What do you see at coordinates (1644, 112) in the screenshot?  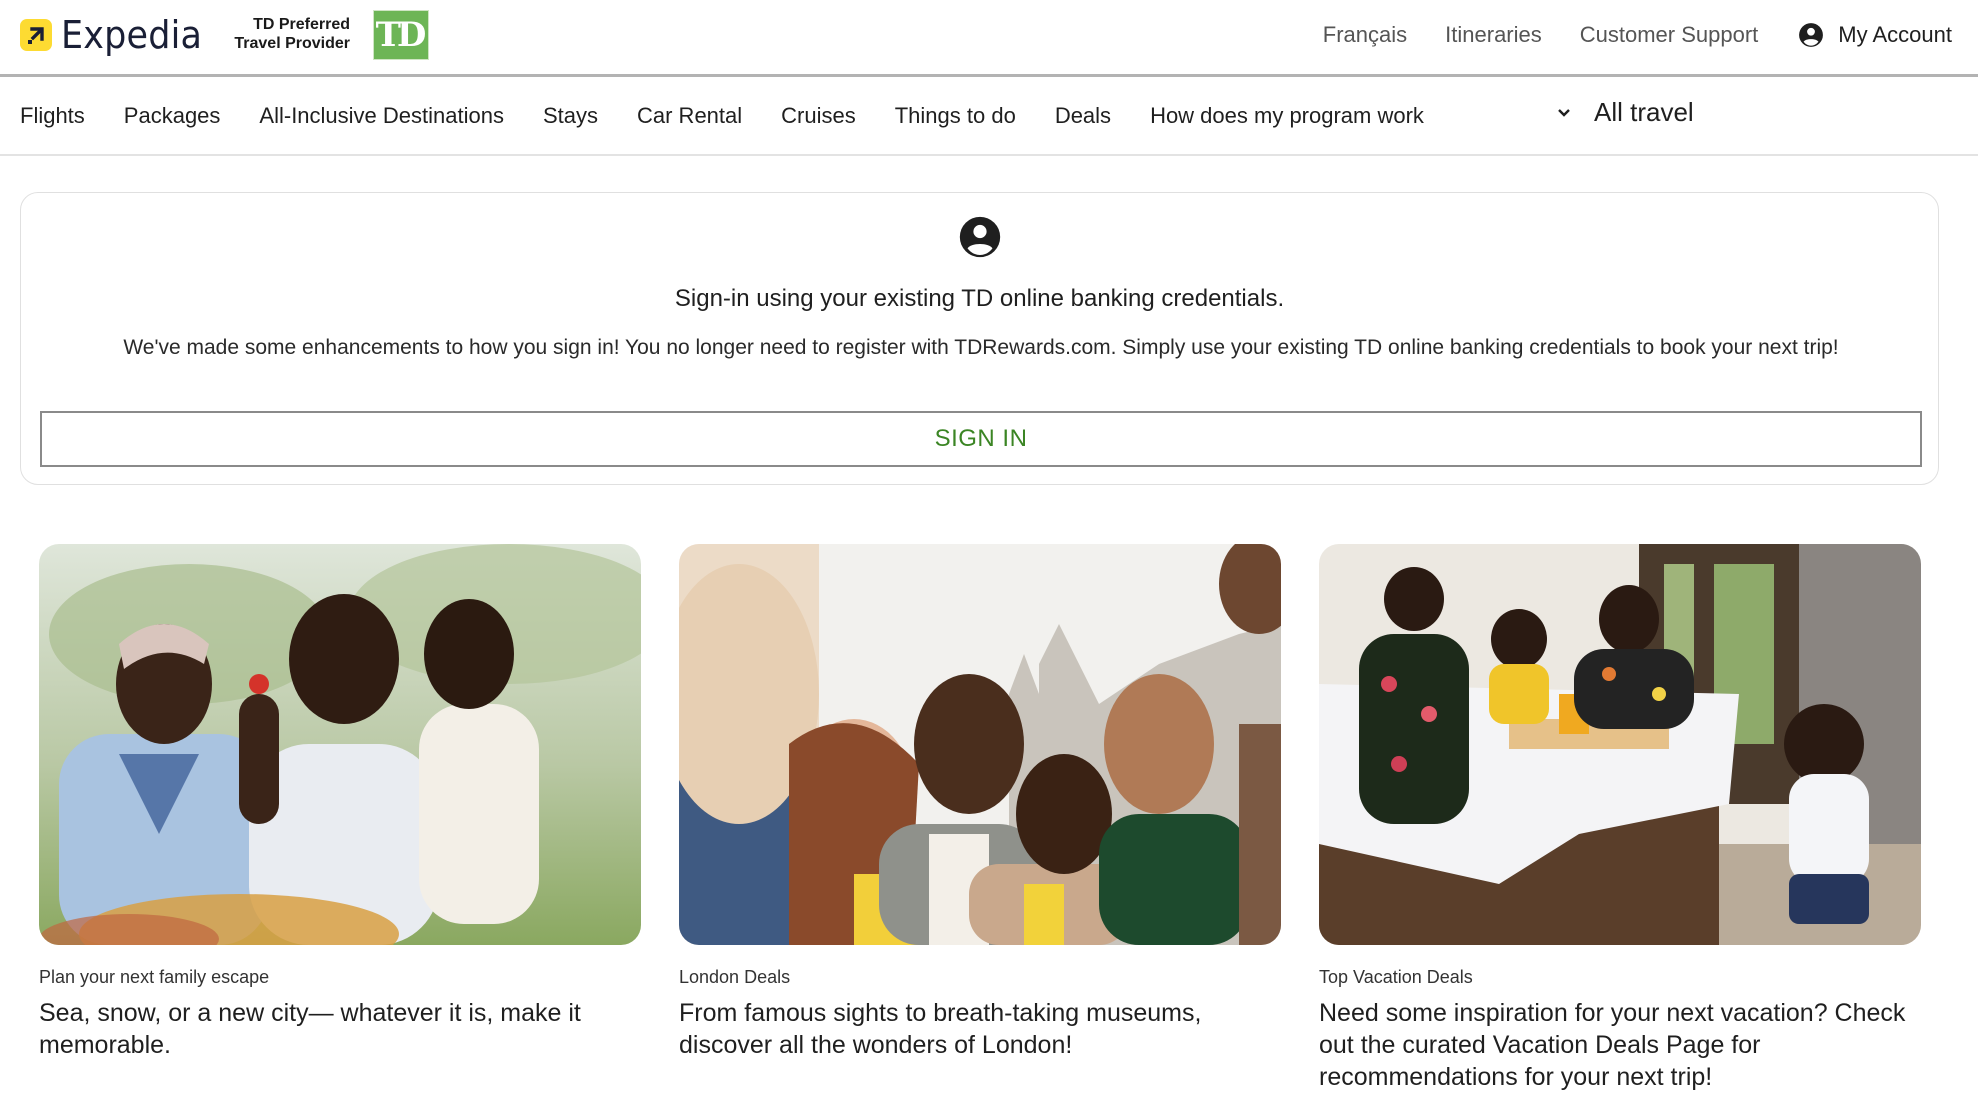 I see `all-travel-label: All travel` at bounding box center [1644, 112].